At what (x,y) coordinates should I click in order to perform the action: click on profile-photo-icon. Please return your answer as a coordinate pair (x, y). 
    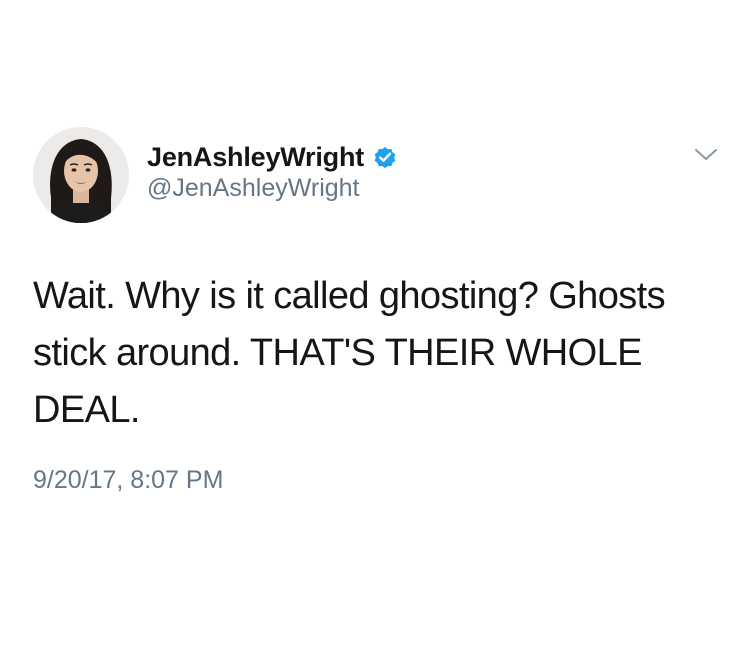
    Looking at the image, I should click on (81, 175).